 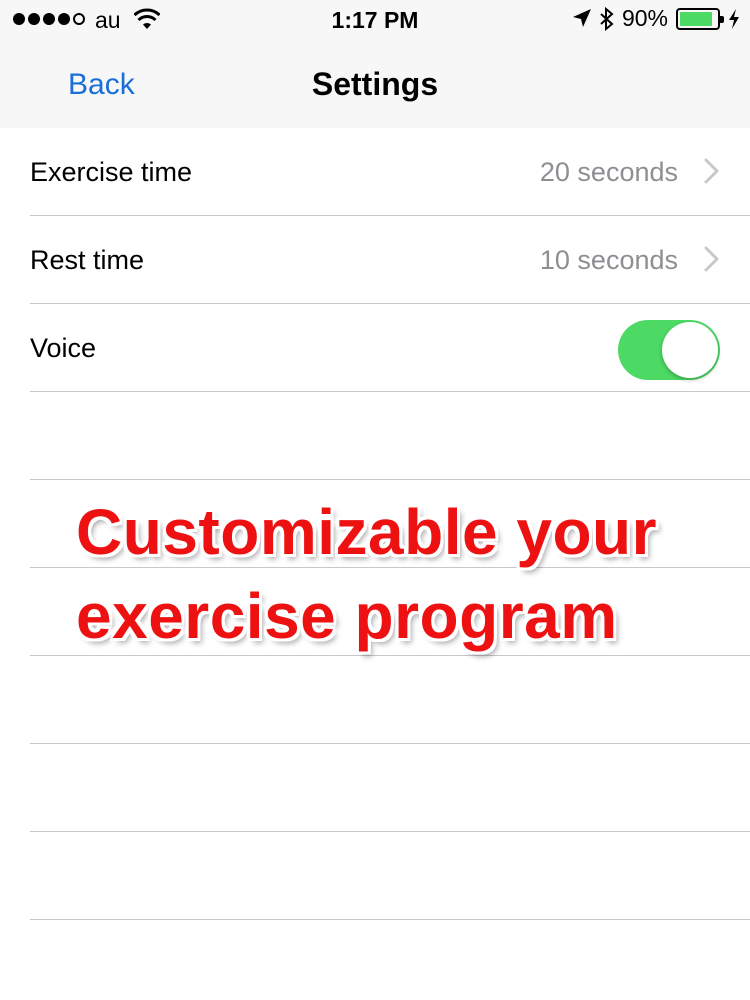 I want to click on voice-toggle, so click(x=669, y=350).